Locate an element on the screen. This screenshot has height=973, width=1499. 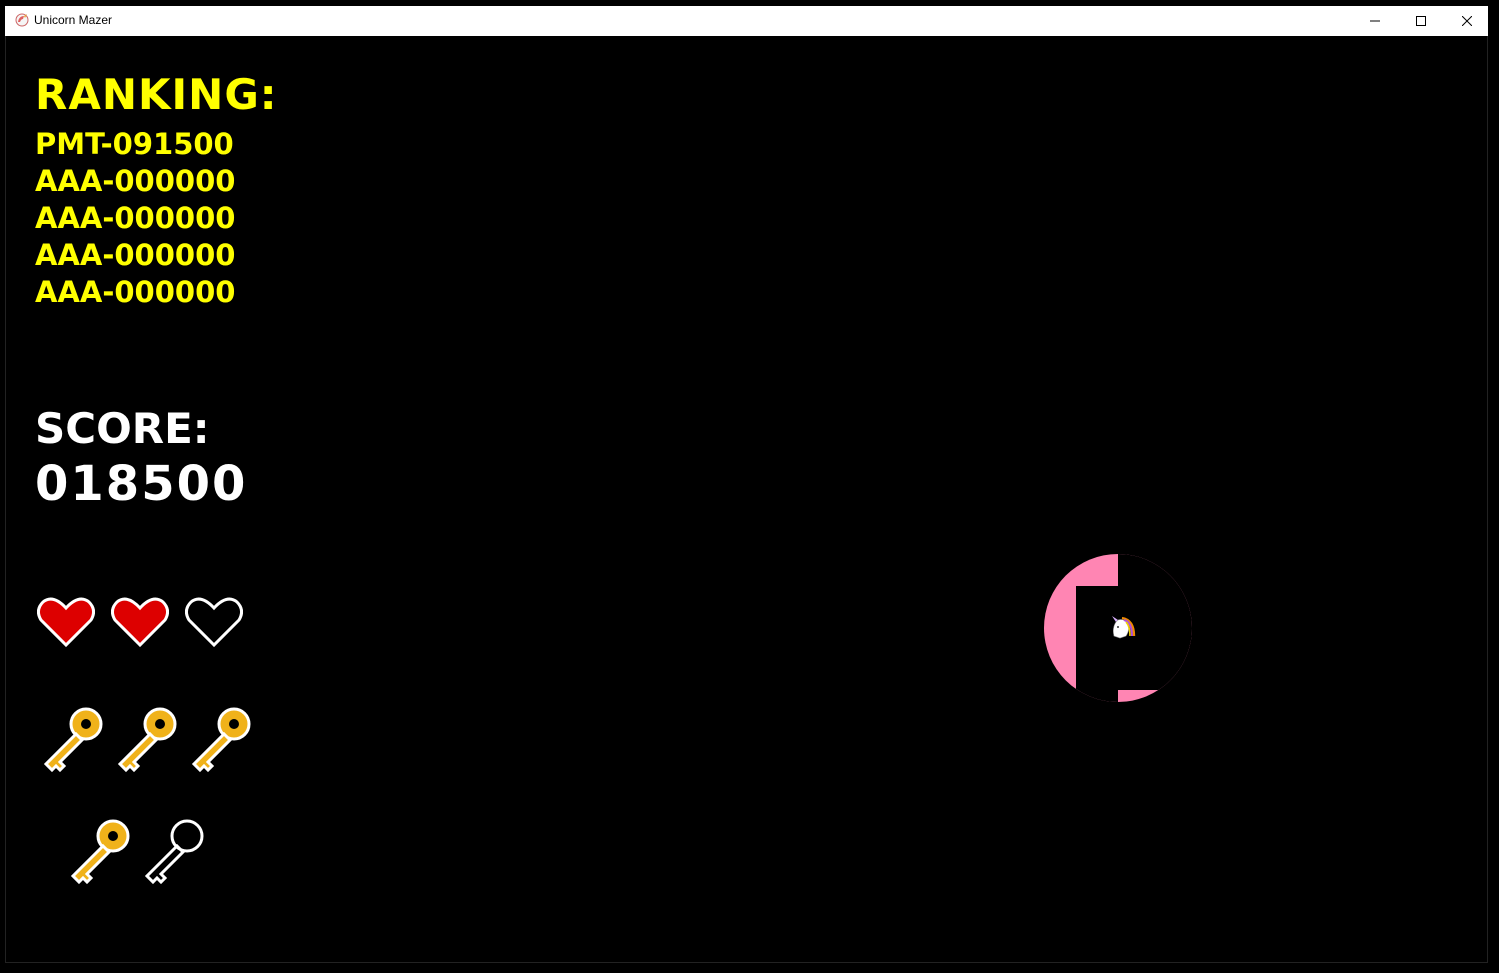
ranking-title: RANKING: is located at coordinates (156, 94).